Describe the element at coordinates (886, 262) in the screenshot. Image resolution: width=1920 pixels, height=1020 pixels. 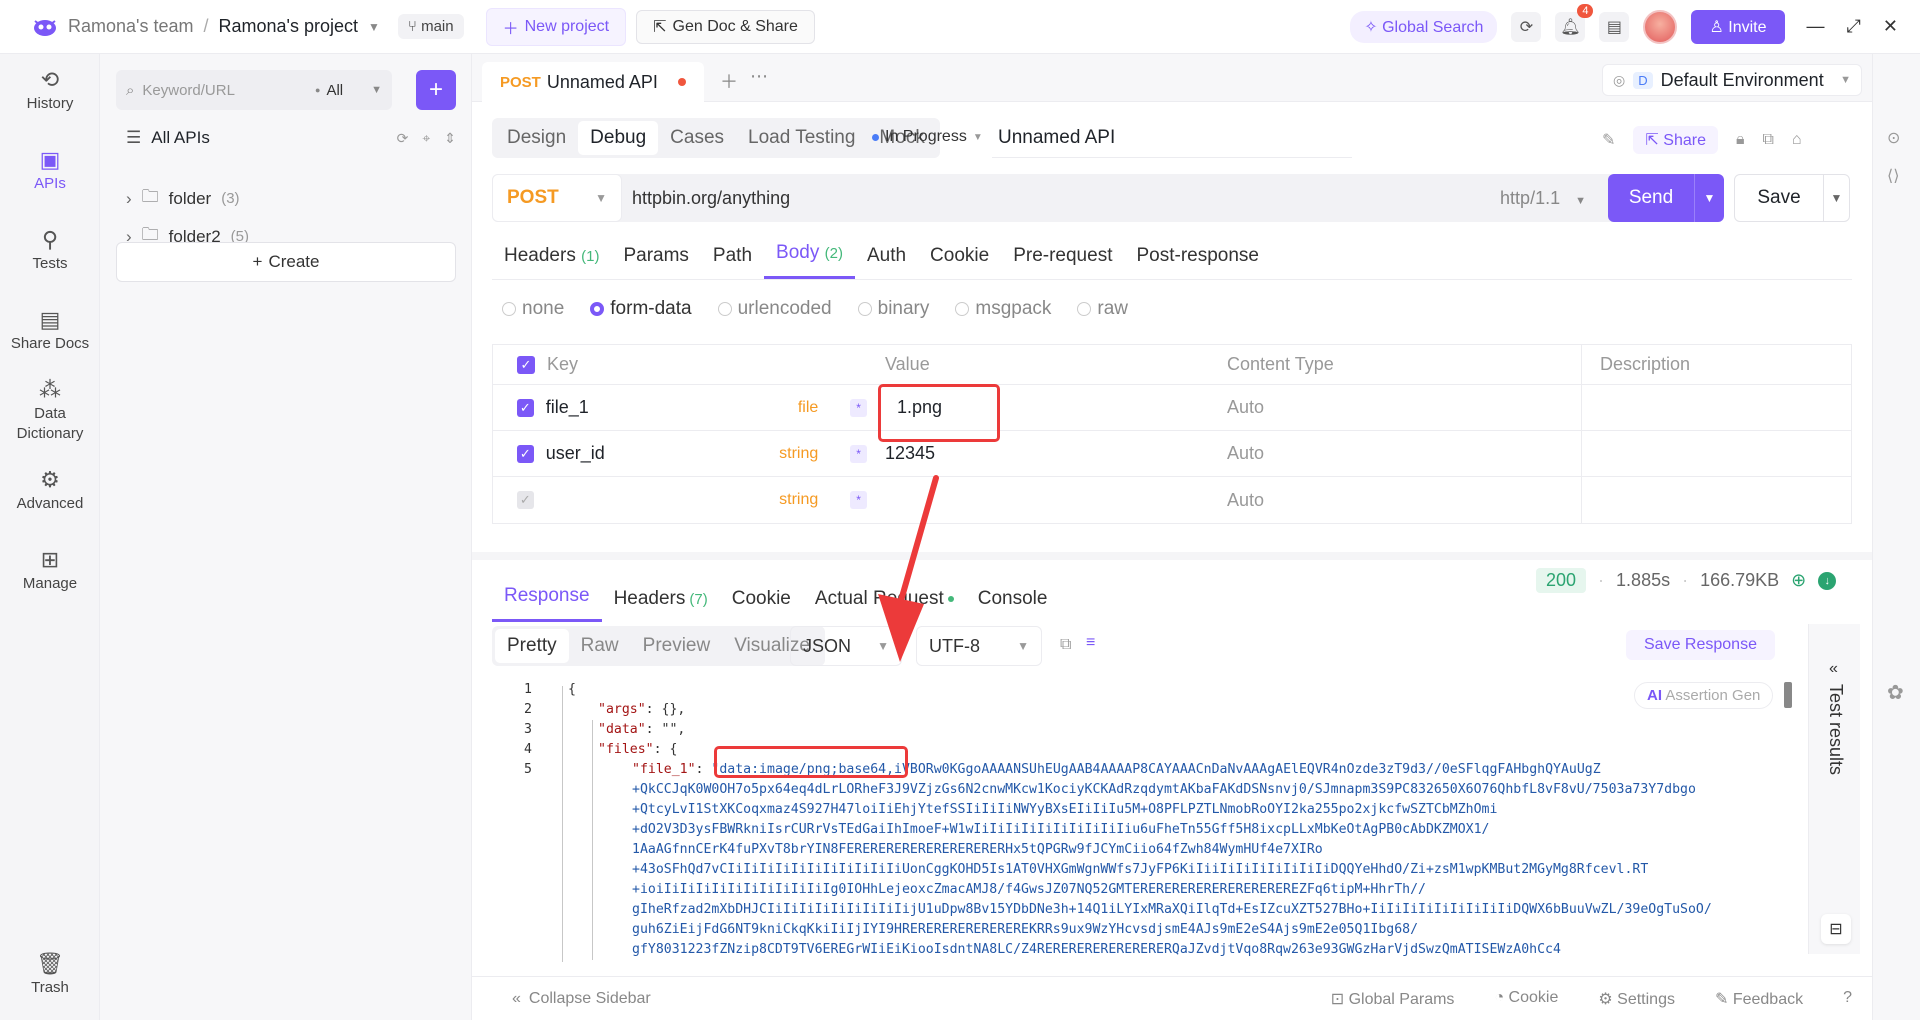
I see `tab-auth: Auth` at that location.